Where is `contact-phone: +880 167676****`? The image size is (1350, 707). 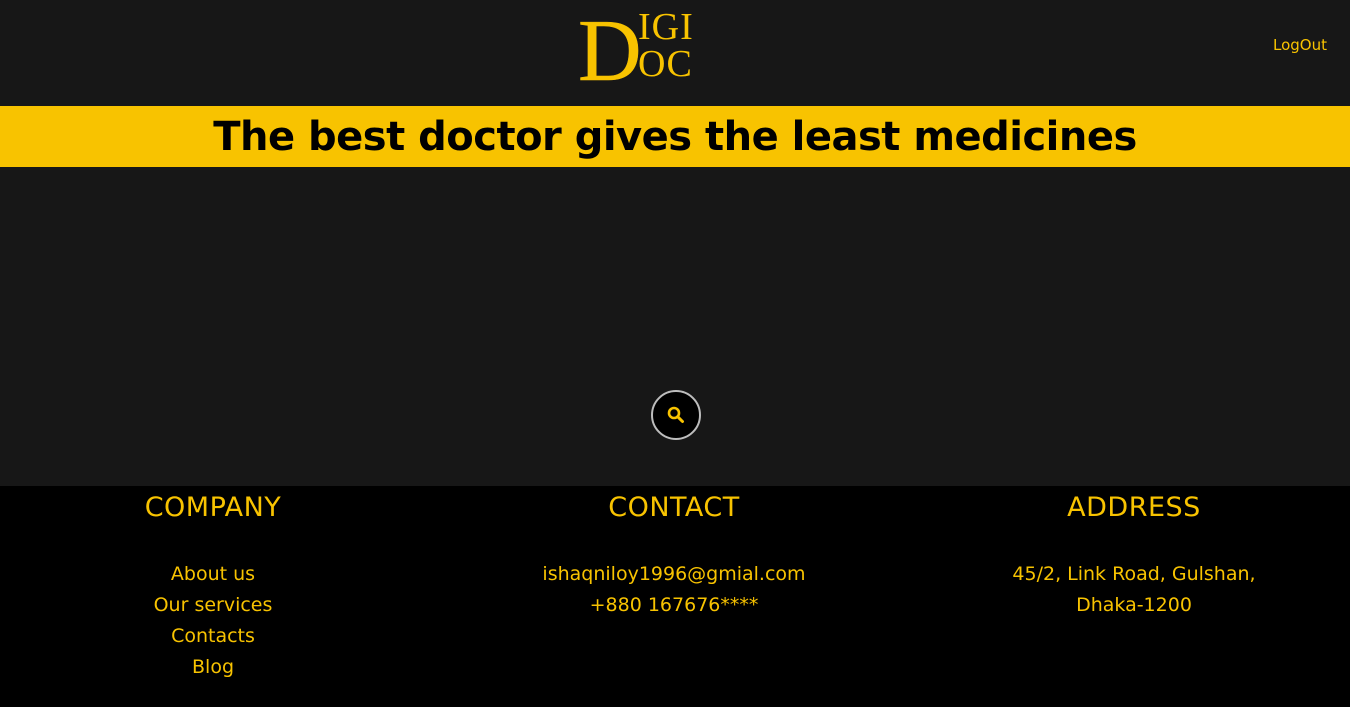
contact-phone: +880 167676**** is located at coordinates (674, 605).